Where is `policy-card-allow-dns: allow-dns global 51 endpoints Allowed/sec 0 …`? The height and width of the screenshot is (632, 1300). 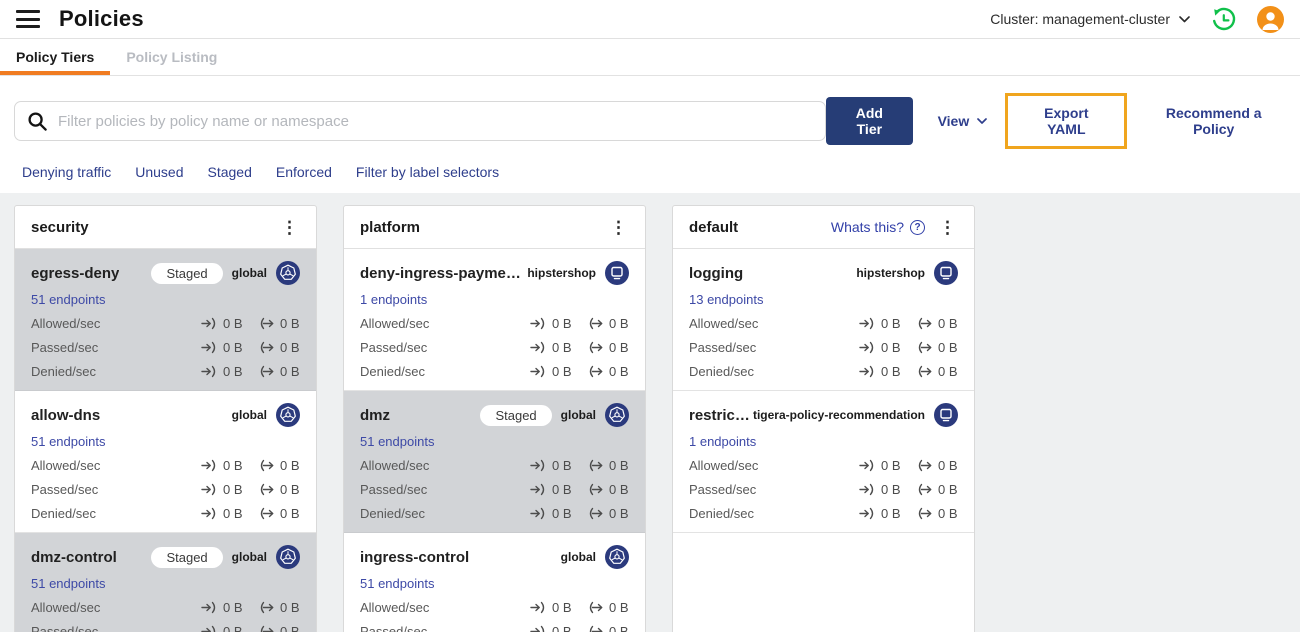
policy-card-allow-dns: allow-dns global 51 endpoints Allowed/sec 0 … is located at coordinates (165, 462).